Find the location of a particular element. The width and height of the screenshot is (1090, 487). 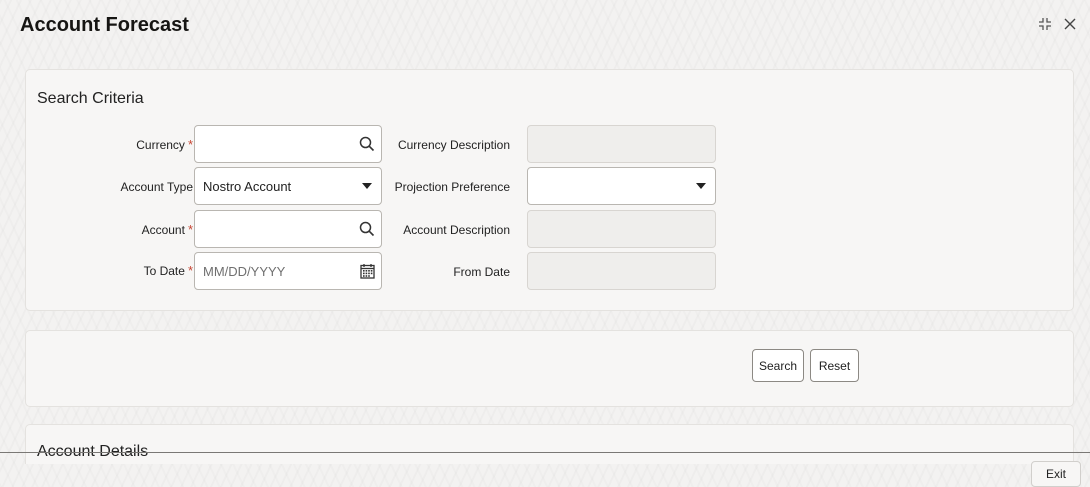

expand-icon is located at coordinates (1045, 24).